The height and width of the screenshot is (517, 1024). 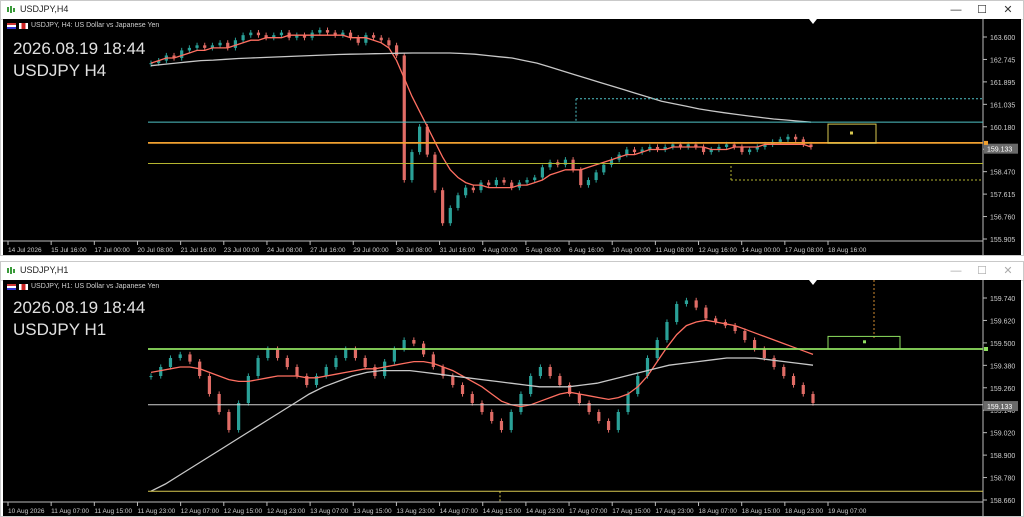 I want to click on price-label: 163.600, so click(x=1002, y=38).